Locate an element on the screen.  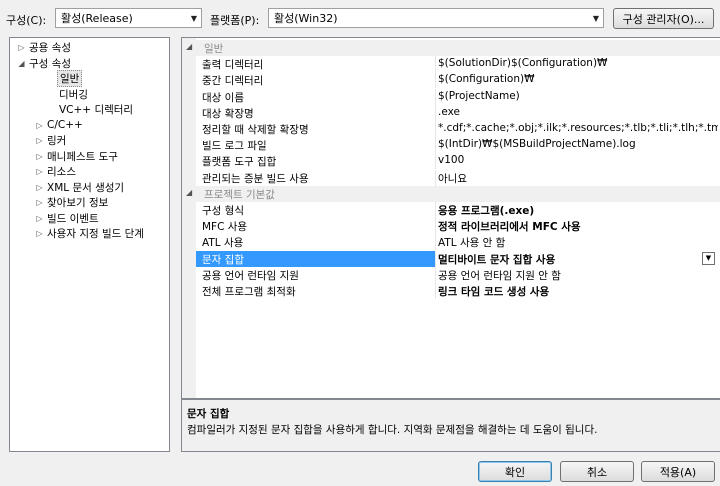
tree-item: 디버깅 is located at coordinates (68, 94).